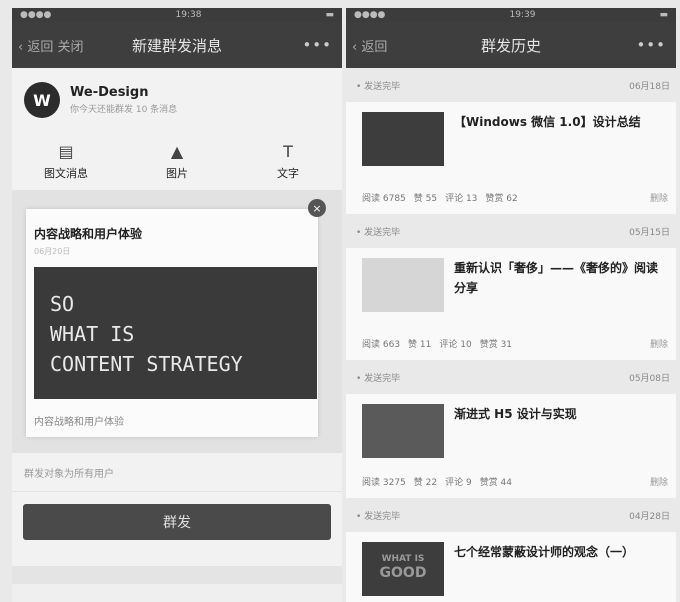 Image resolution: width=680 pixels, height=602 pixels. What do you see at coordinates (124, 110) in the screenshot?
I see `account-quota: 你今天还能群发 10 条消息` at bounding box center [124, 110].